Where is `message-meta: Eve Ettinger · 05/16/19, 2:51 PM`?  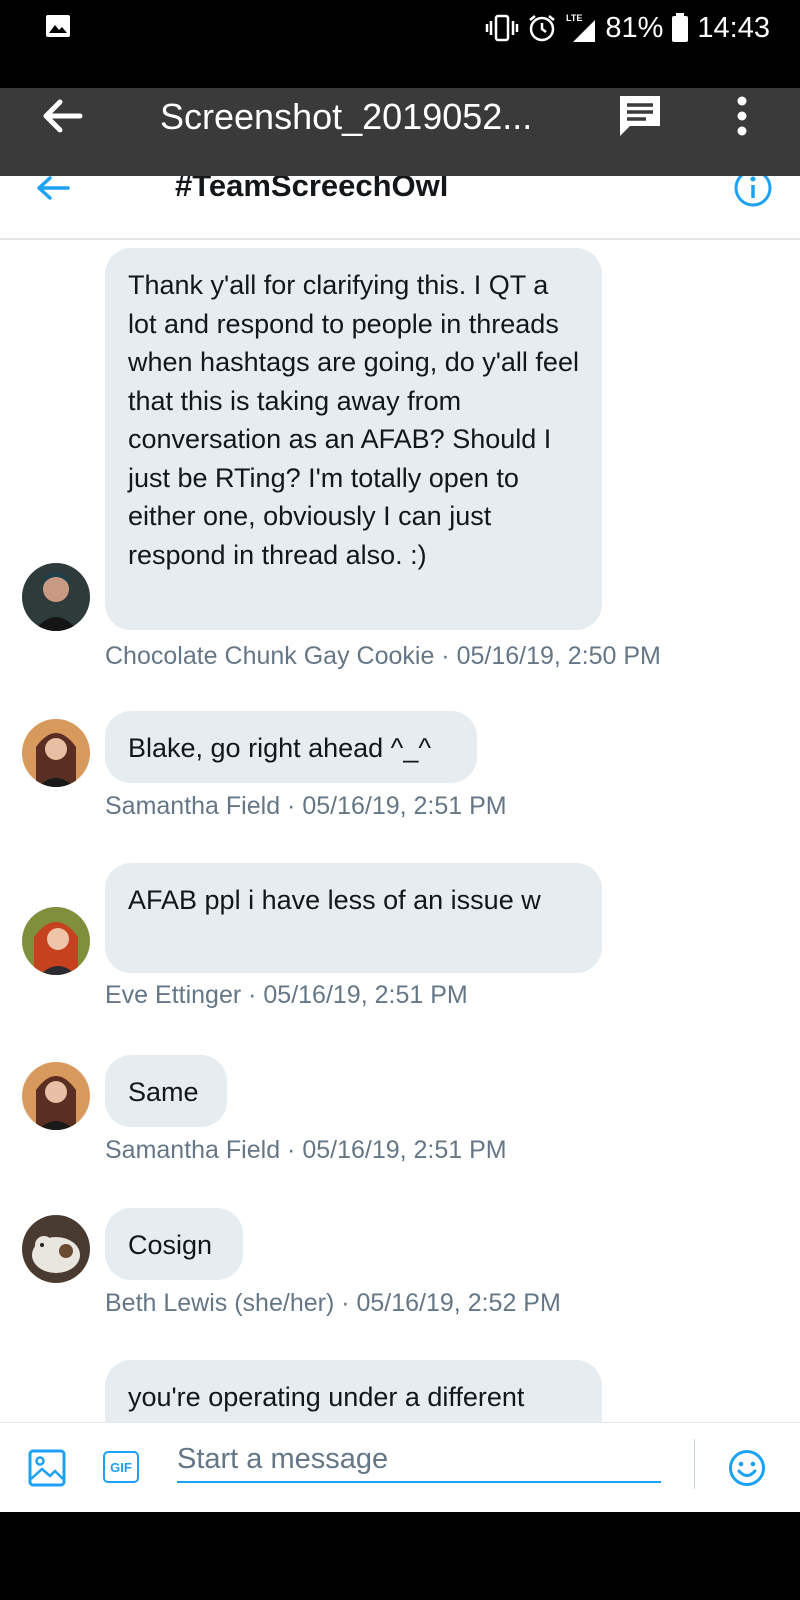
message-meta: Eve Ettinger · 05/16/19, 2:51 PM is located at coordinates (286, 995).